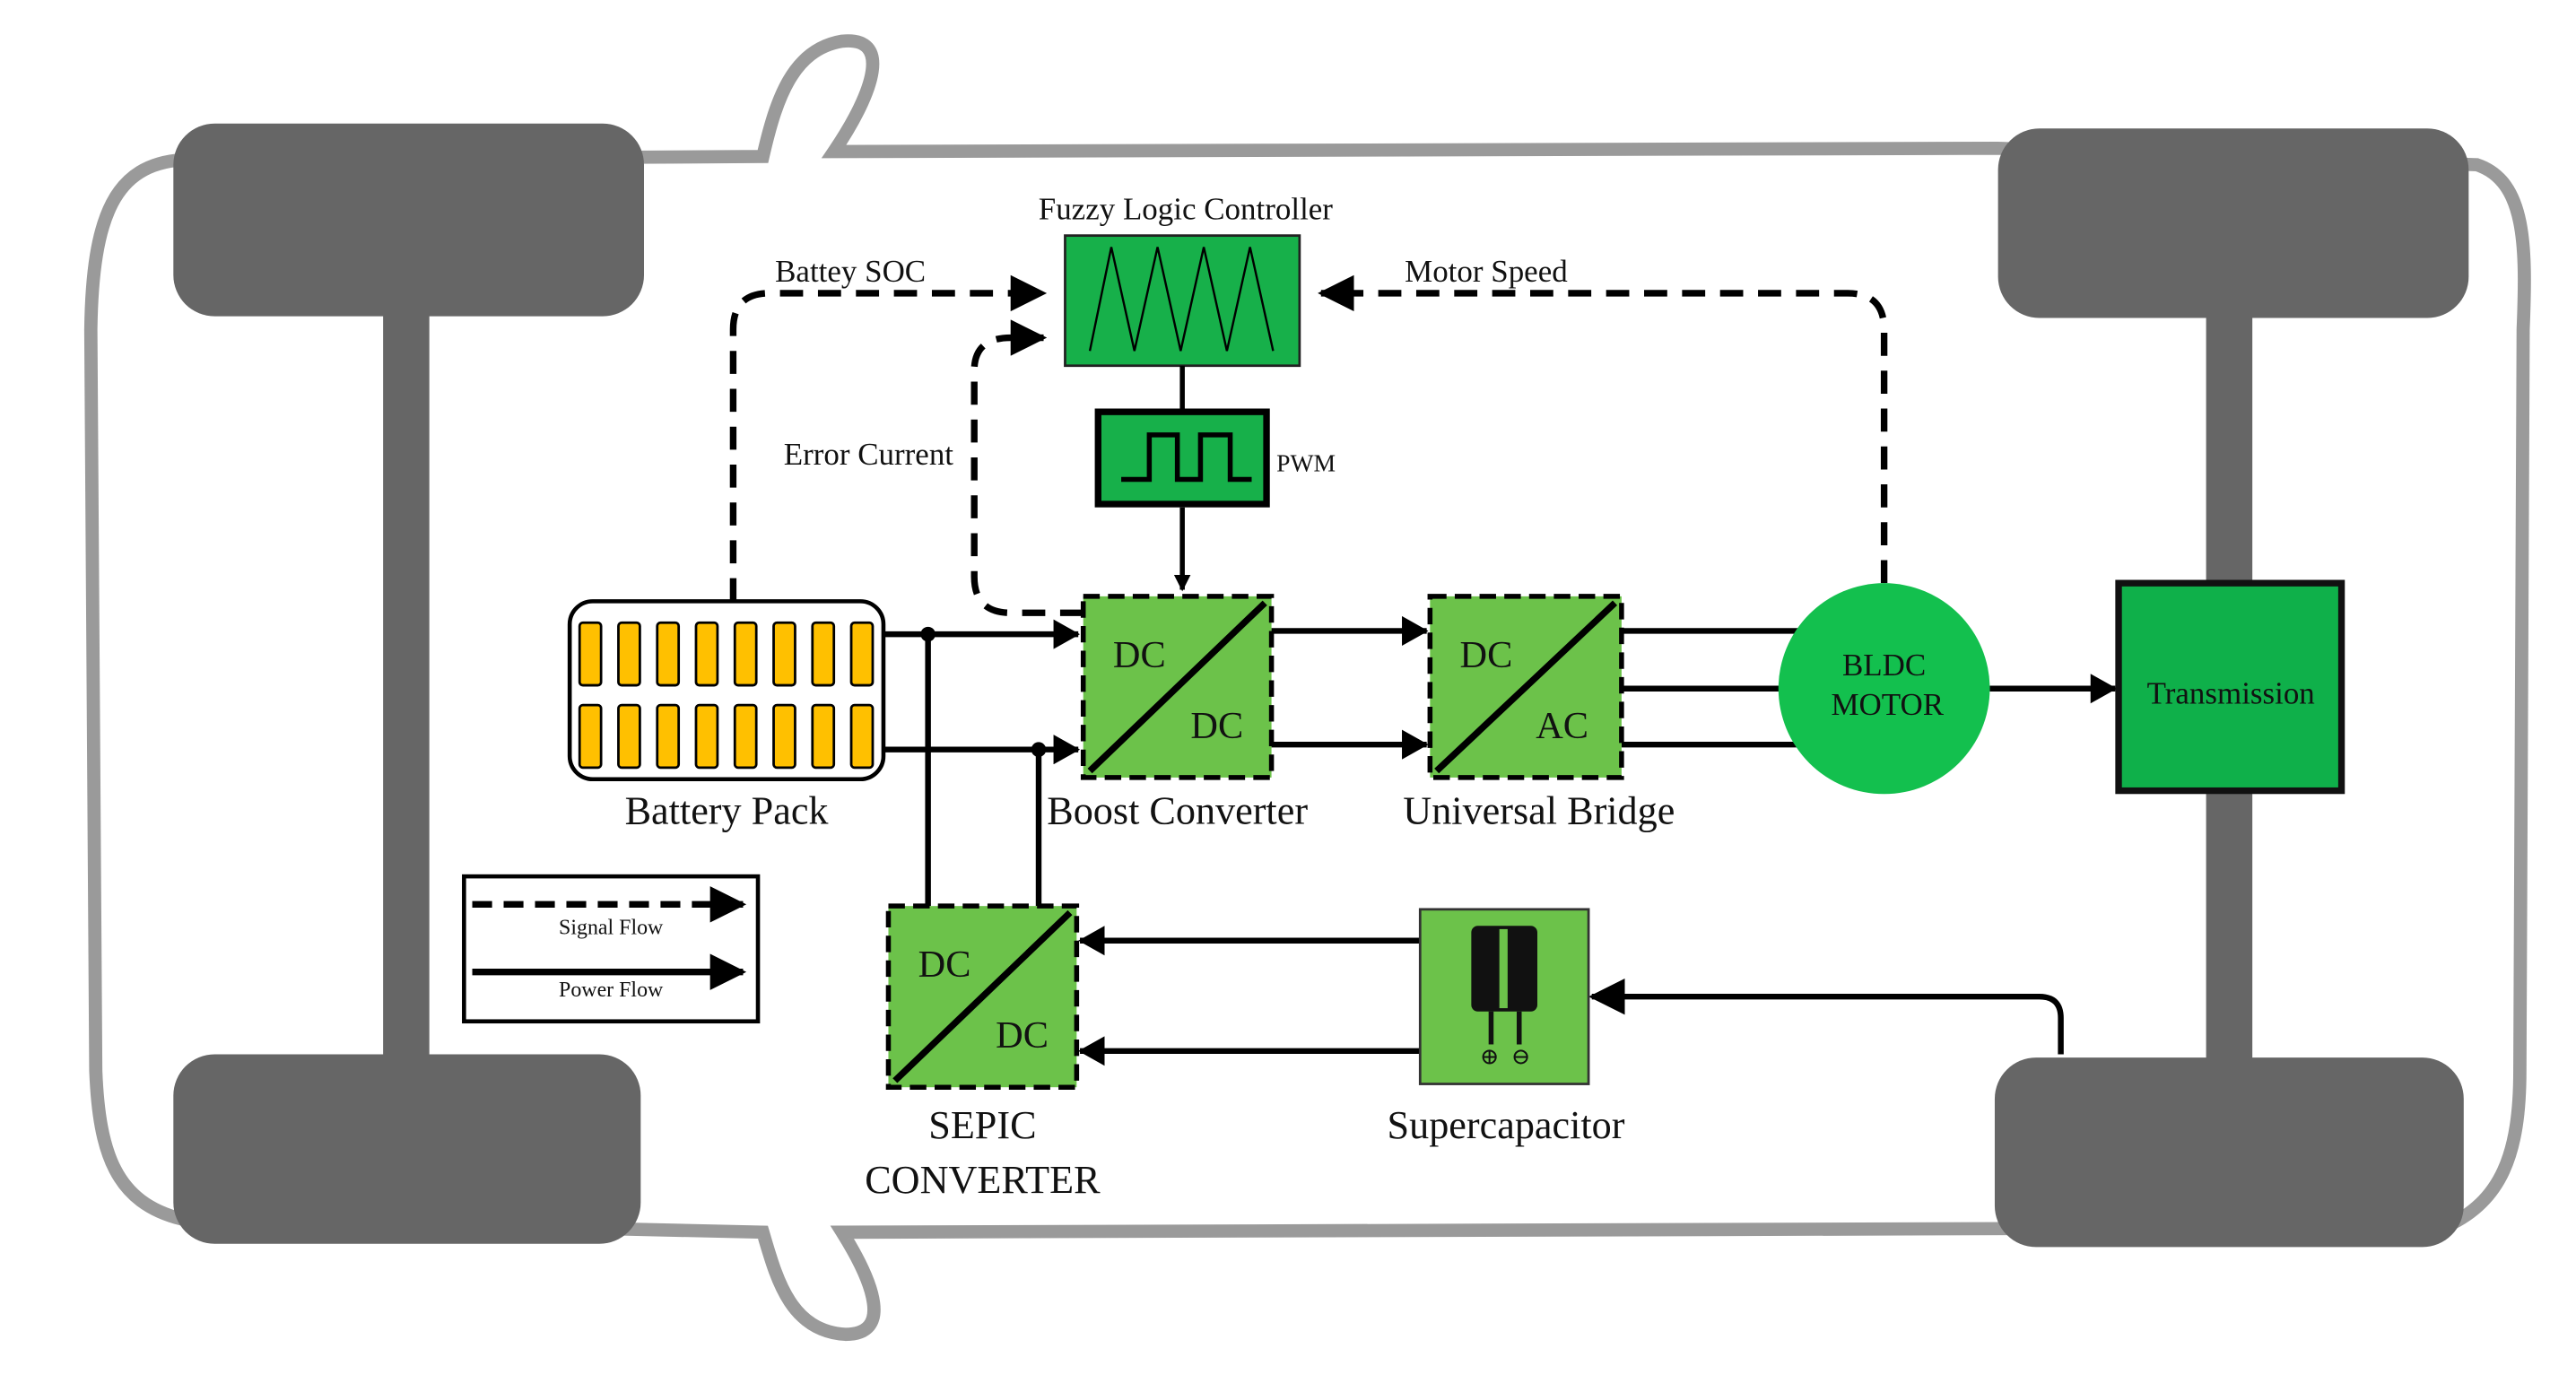  Describe the element at coordinates (406, 688) in the screenshot. I see `front-axle` at that location.